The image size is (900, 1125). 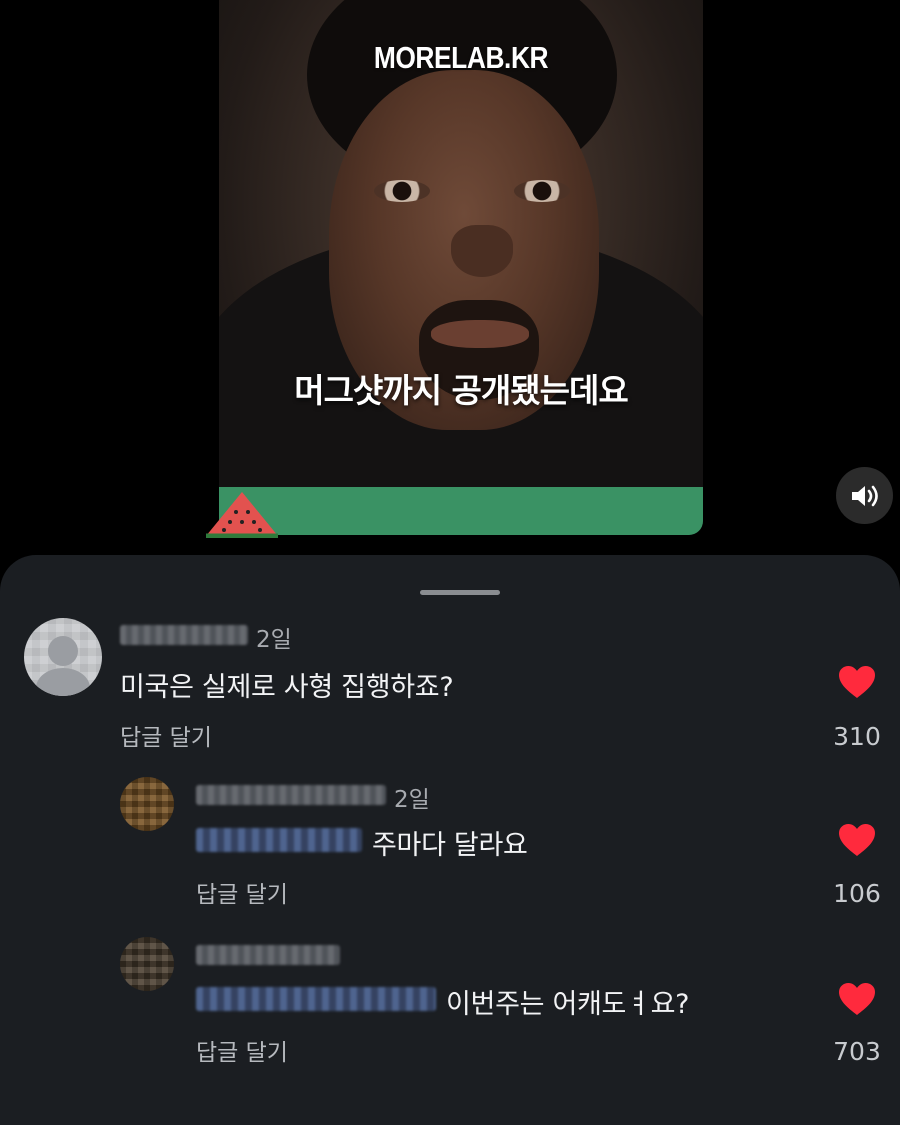 I want to click on comment-text: 미국은 실제로 사형 집행하죠?, so click(x=287, y=687).